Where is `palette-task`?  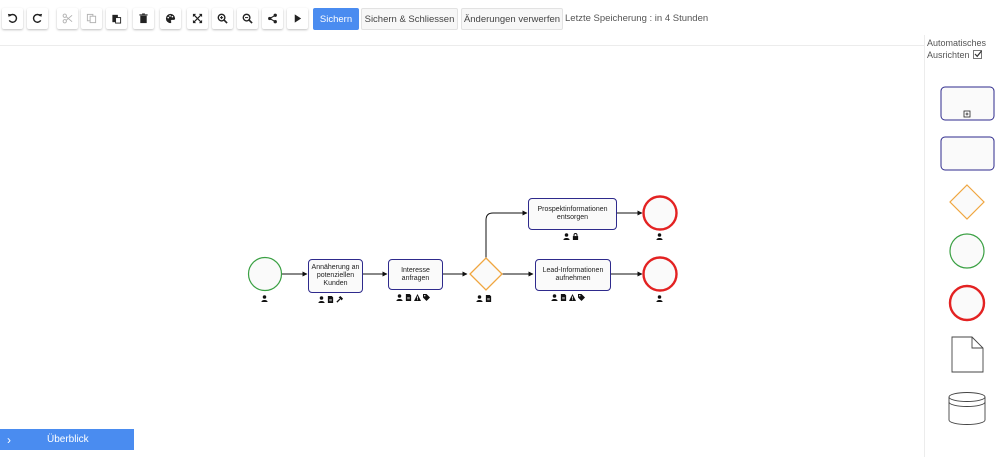
palette-task is located at coordinates (967, 153).